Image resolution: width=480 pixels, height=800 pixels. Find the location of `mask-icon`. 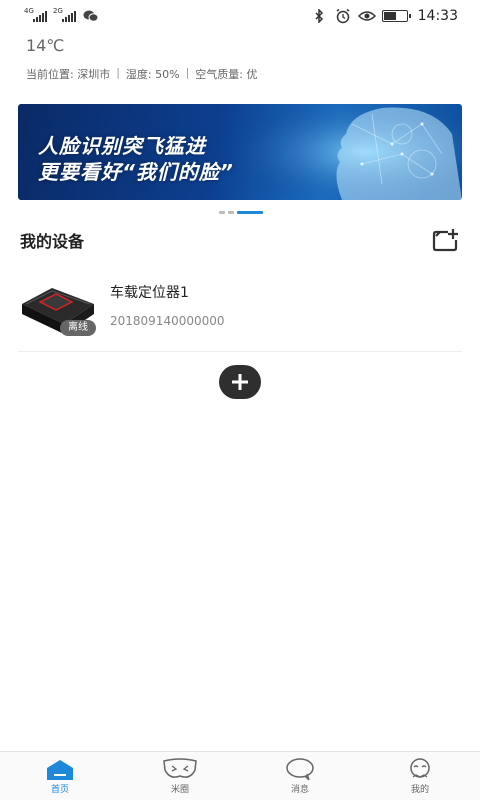

mask-icon is located at coordinates (180, 768).